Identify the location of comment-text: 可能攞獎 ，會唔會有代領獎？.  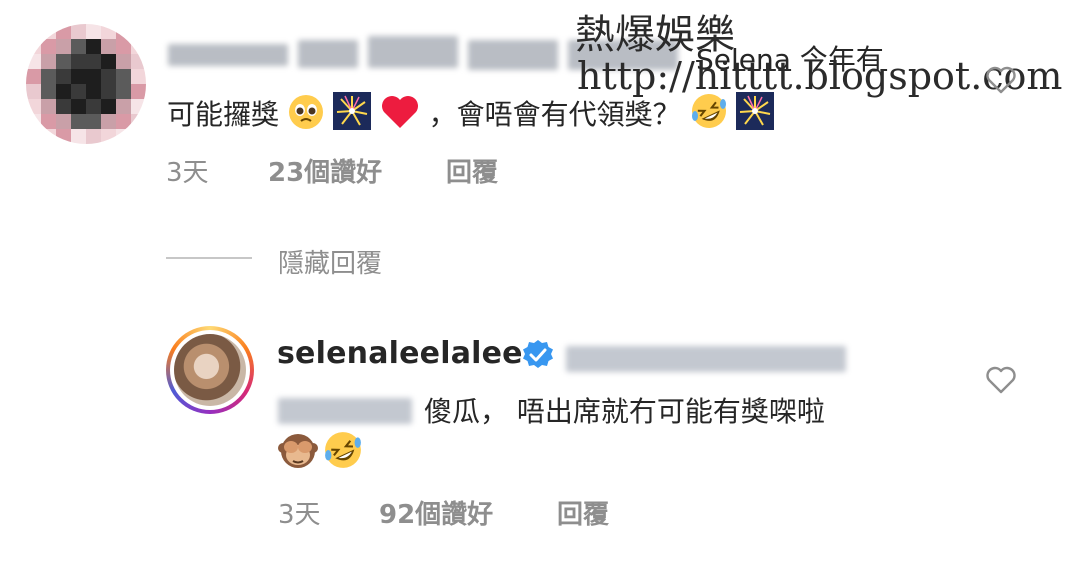
(471, 114).